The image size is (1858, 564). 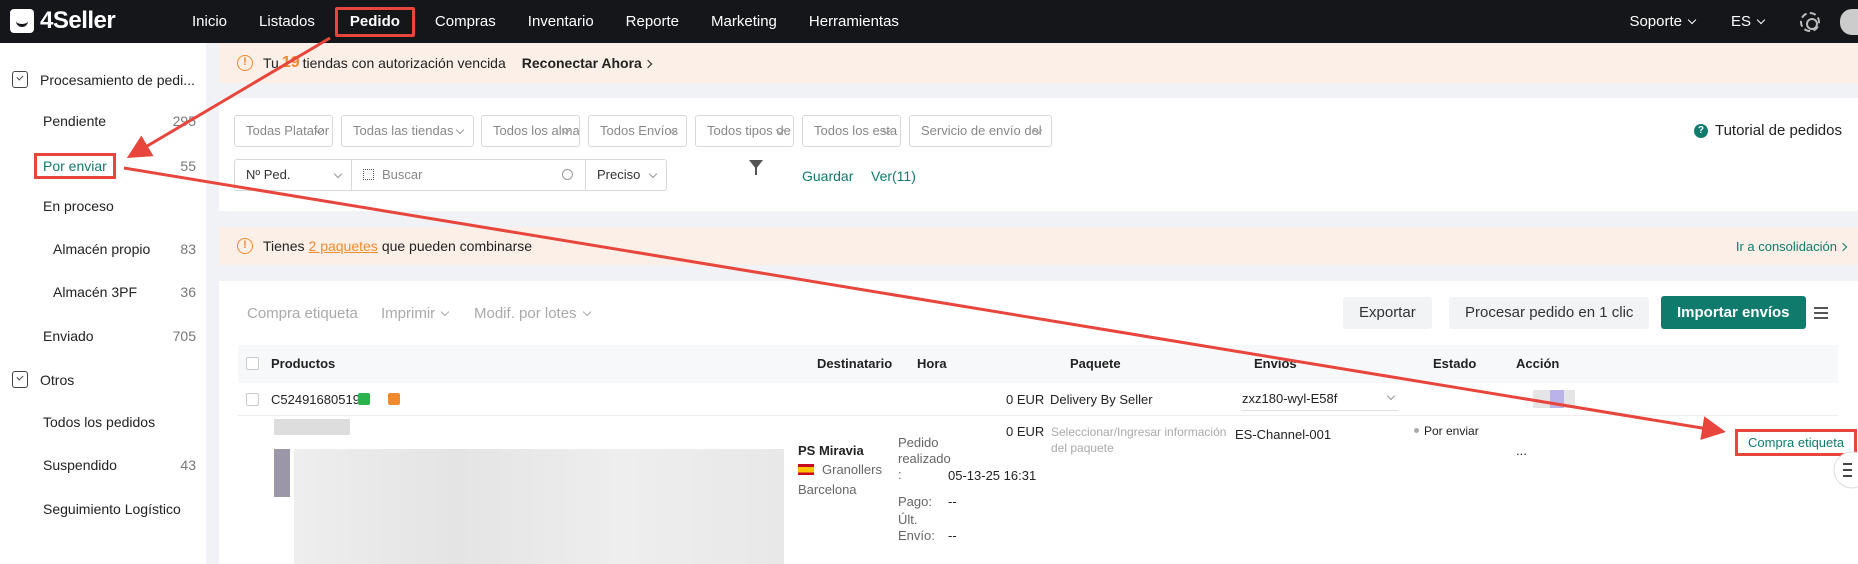 I want to click on payment-label: Pago:, so click(x=915, y=501).